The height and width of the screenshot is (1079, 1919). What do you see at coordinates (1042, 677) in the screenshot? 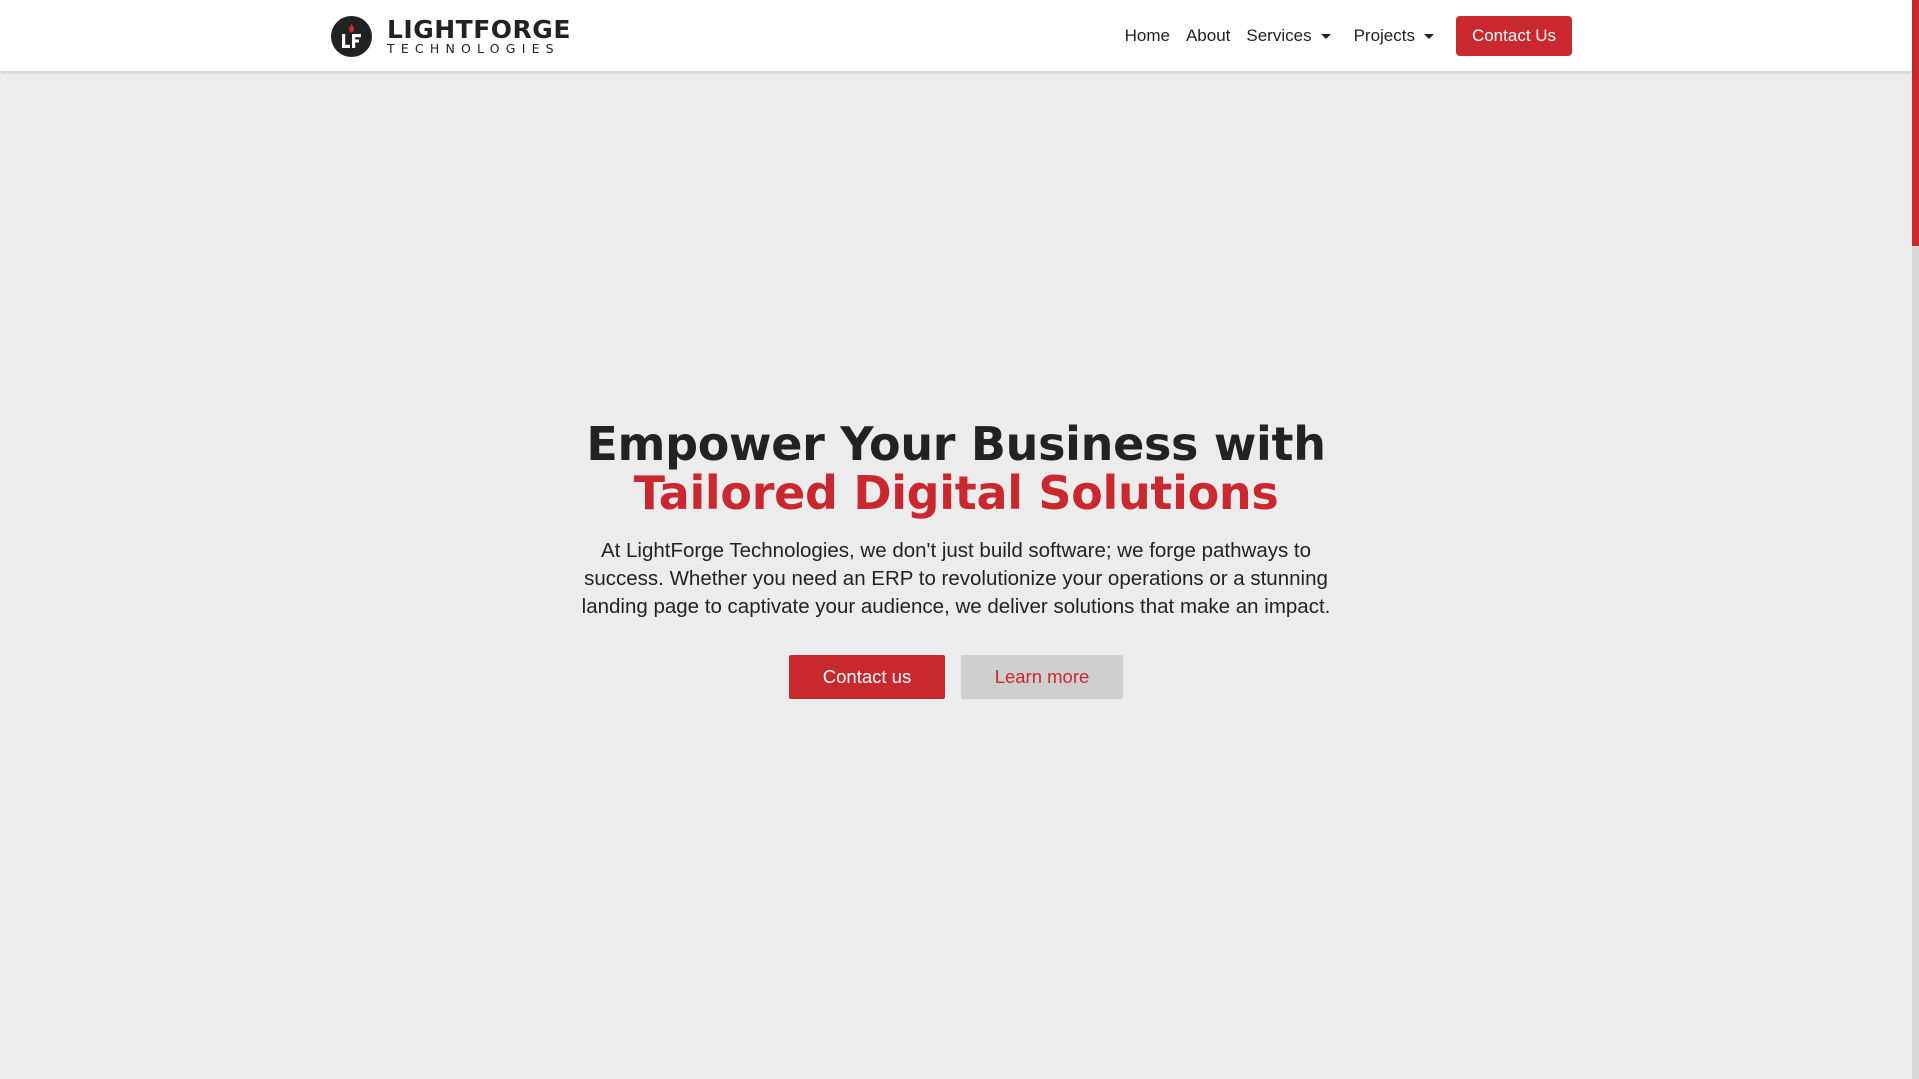
I see `learn-more-button: Learn more` at bounding box center [1042, 677].